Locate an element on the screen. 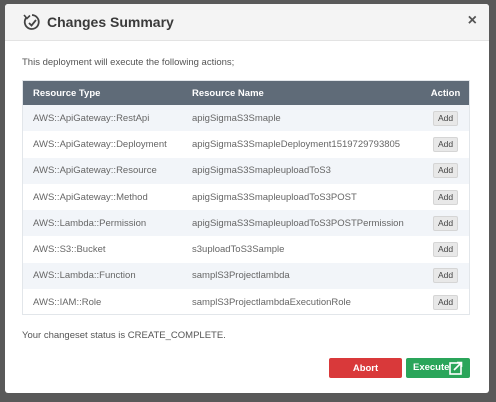  resource-name-cell: apigSigmaS3SmapleuploadToS3 is located at coordinates (261, 171).